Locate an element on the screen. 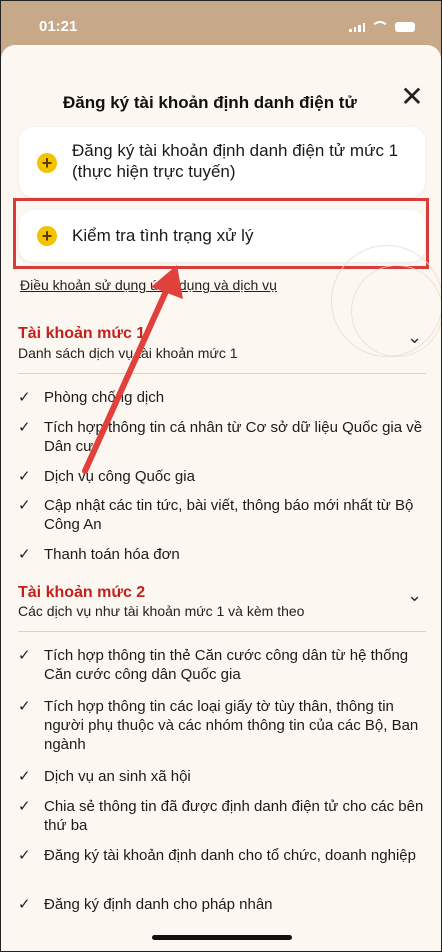 The height and width of the screenshot is (952, 442). red-arrow-annotation is located at coordinates (132, 369).